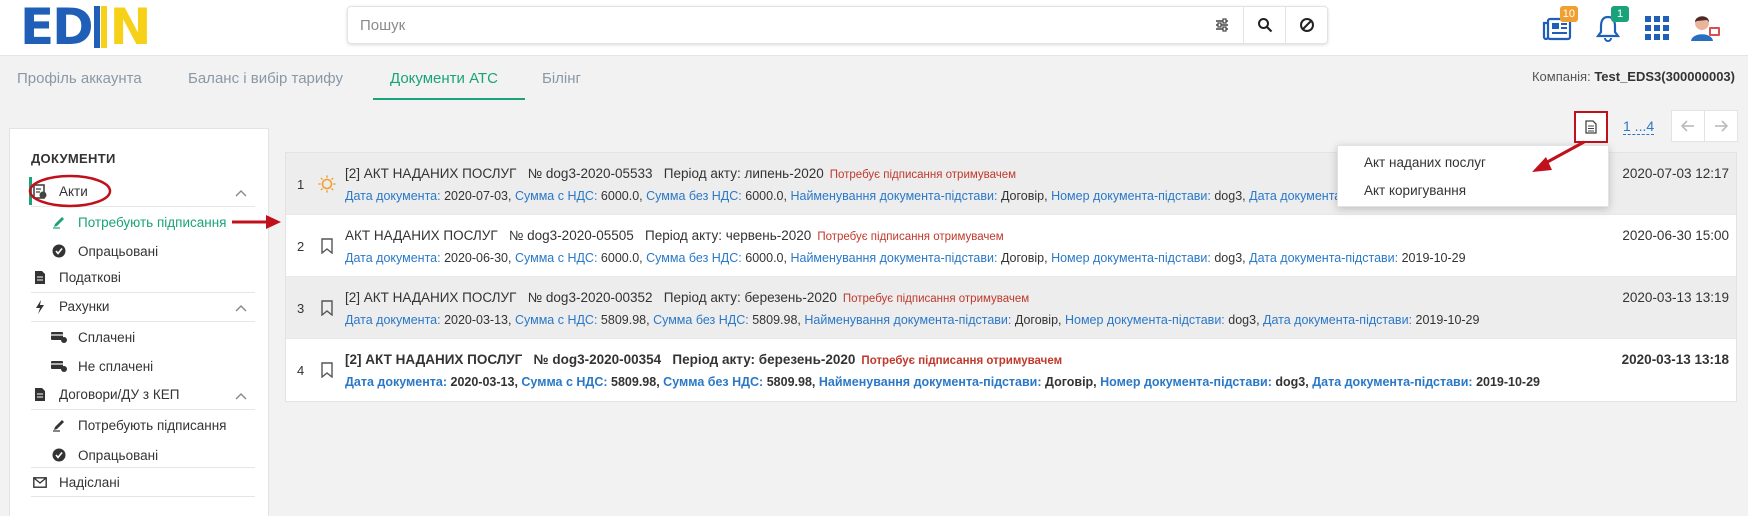 The height and width of the screenshot is (516, 1748). I want to click on ban-icon, so click(1306, 25).